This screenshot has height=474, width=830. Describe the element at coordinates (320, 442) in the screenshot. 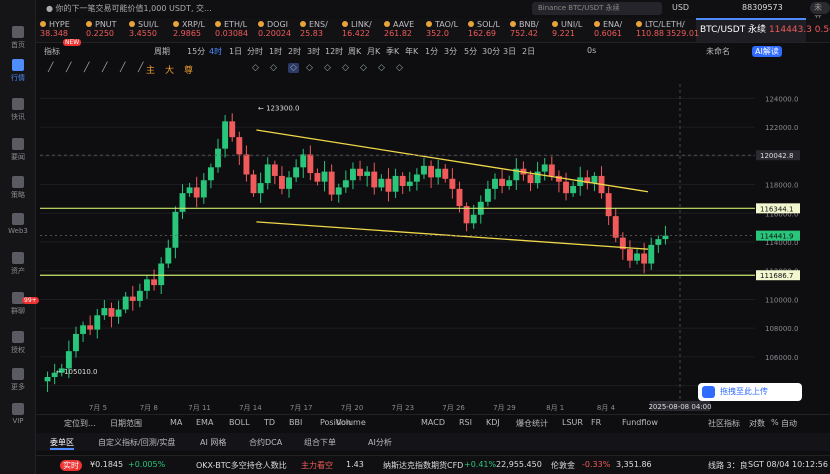

I see `panel-tab: 组合下单` at that location.